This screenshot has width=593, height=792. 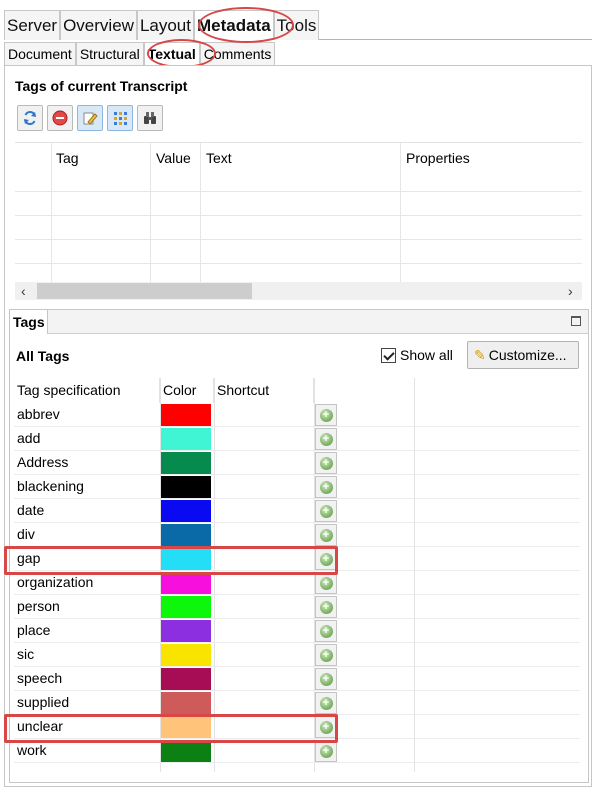 What do you see at coordinates (297, 703) in the screenshot?
I see `tag-row-supplied: supplied +` at bounding box center [297, 703].